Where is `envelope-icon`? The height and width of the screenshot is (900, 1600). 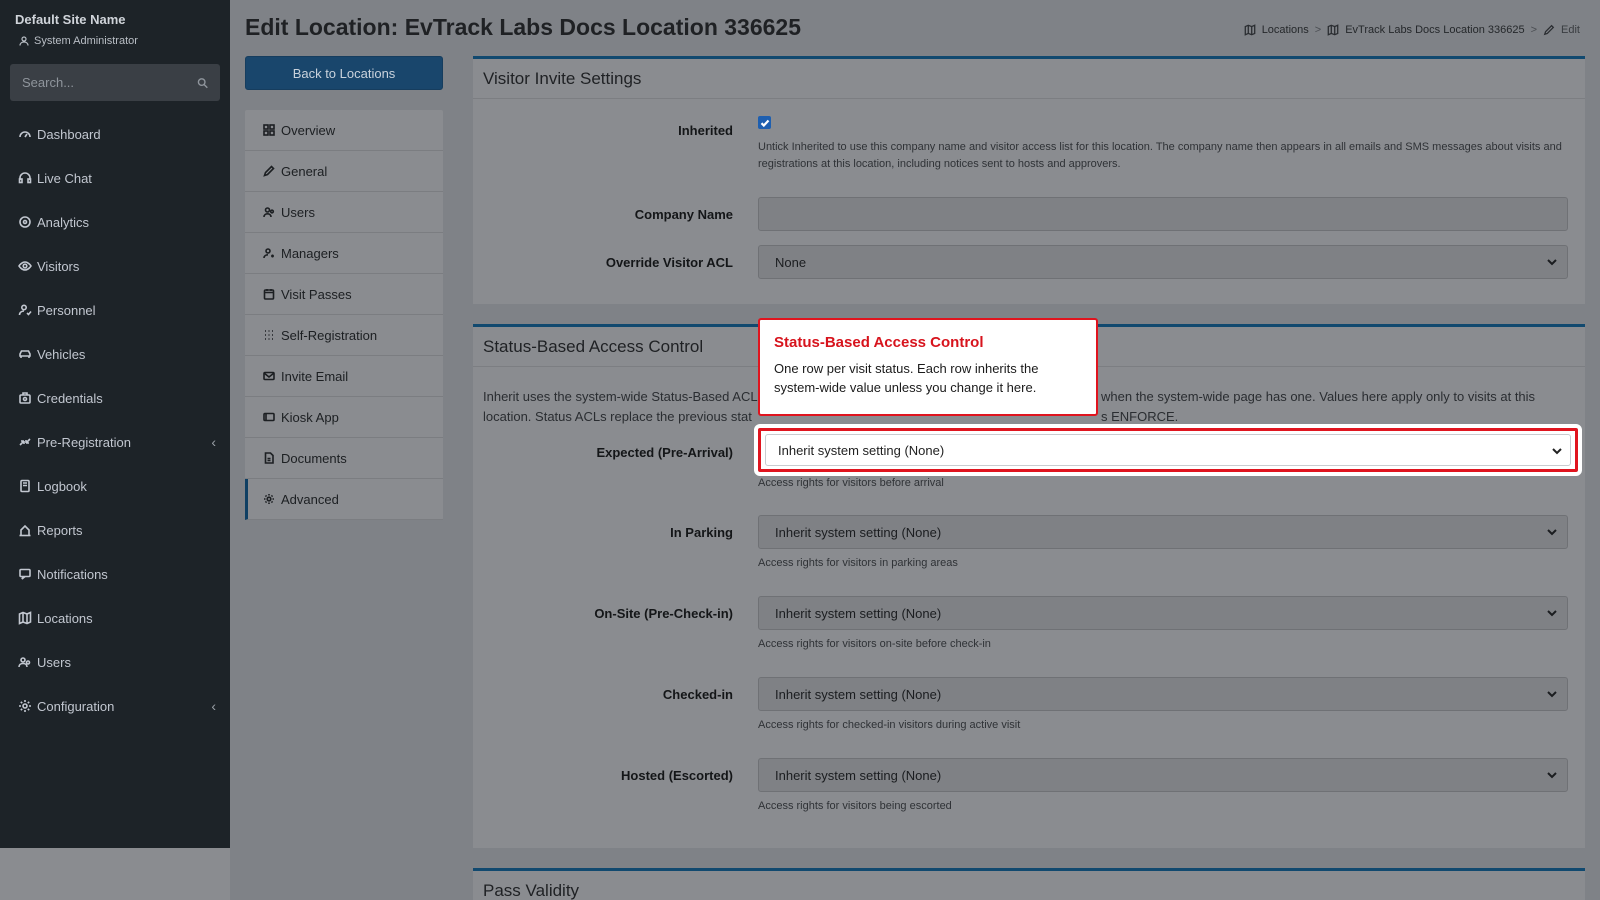 envelope-icon is located at coordinates (269, 376).